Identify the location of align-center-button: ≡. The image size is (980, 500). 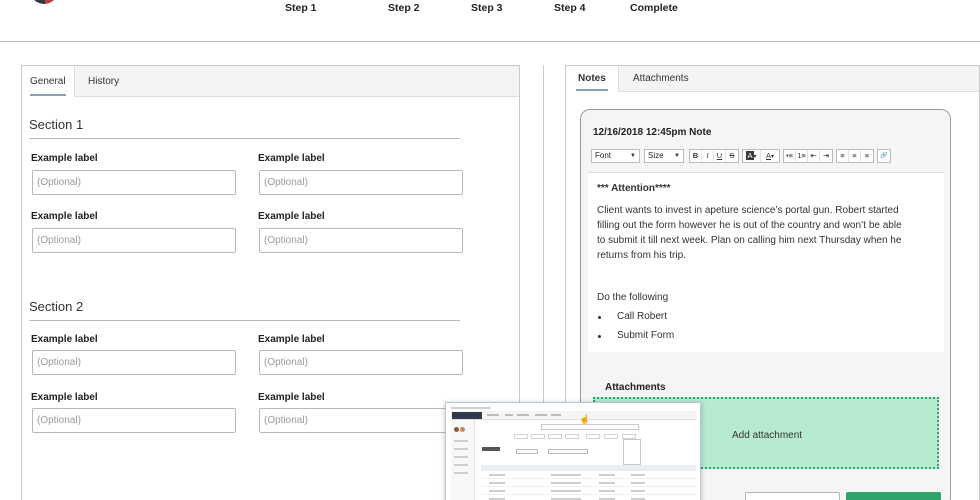
(855, 156).